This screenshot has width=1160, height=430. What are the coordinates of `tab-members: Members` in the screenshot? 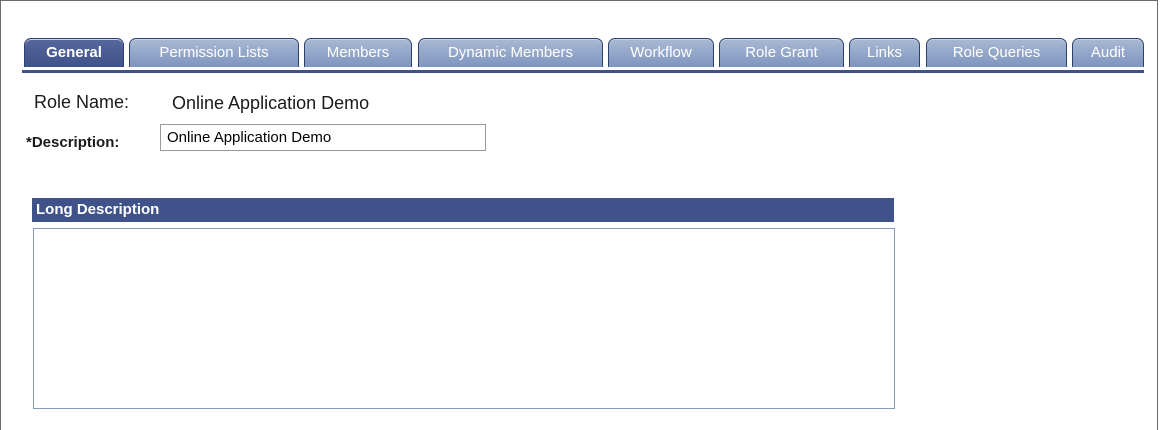 It's located at (358, 52).